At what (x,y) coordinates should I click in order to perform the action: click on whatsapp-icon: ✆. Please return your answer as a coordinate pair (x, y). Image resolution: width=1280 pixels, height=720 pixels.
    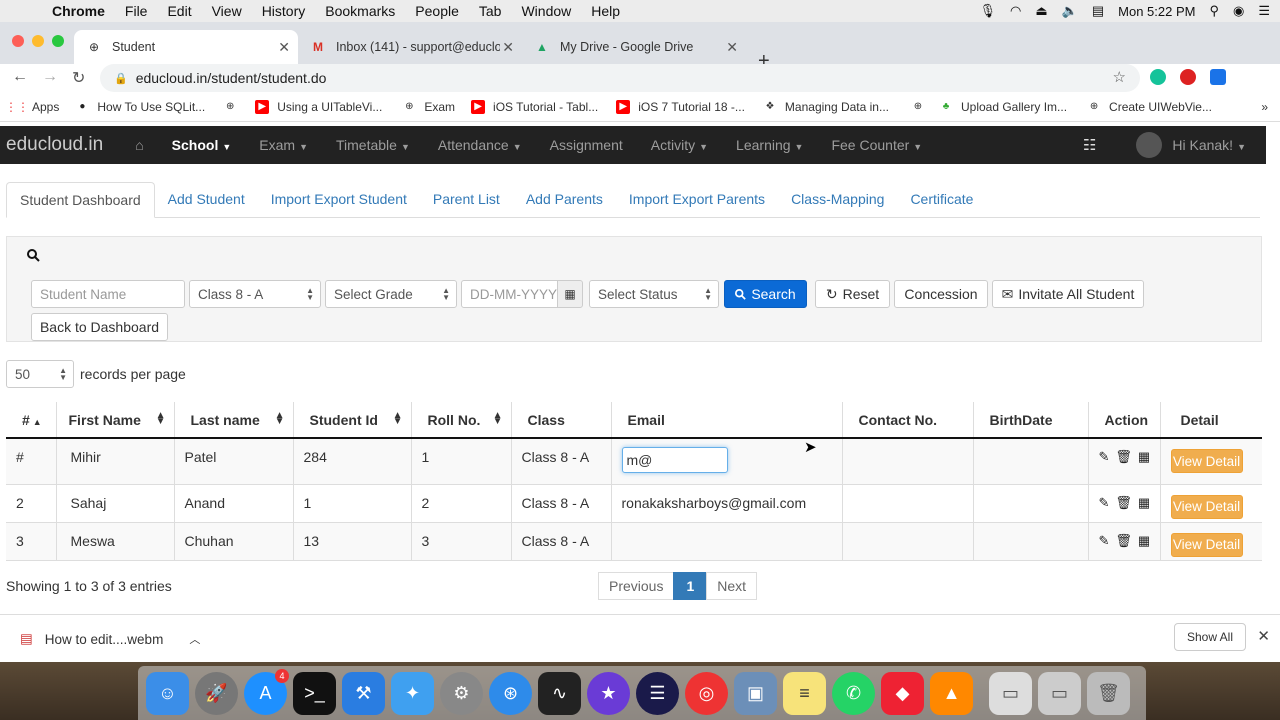
    Looking at the image, I should click on (853, 693).